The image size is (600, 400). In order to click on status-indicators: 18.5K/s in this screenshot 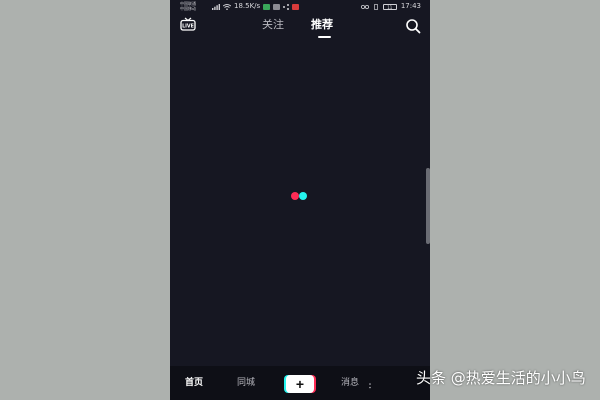, I will do `click(256, 6)`.